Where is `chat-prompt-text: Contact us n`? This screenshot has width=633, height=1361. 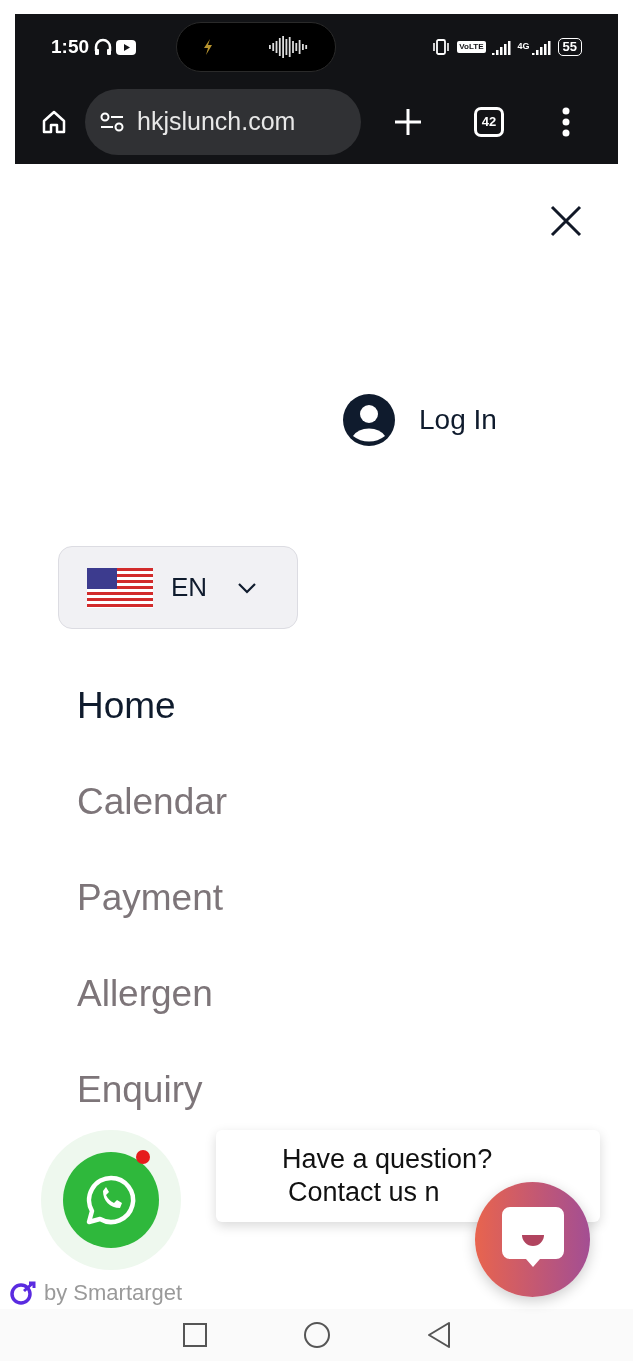
chat-prompt-text: Contact us n is located at coordinates (364, 1192).